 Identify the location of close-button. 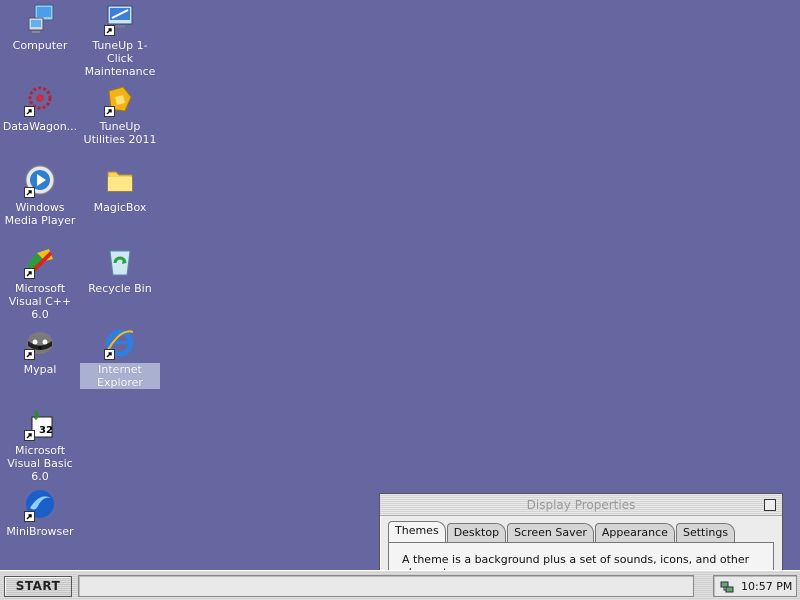
(770, 505).